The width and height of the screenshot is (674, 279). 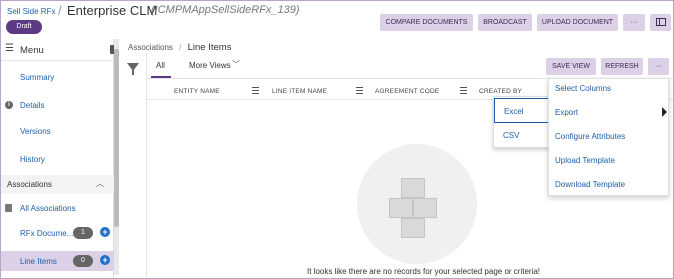 What do you see at coordinates (37, 77) in the screenshot?
I see `sidebar-item-summary: Summary` at bounding box center [37, 77].